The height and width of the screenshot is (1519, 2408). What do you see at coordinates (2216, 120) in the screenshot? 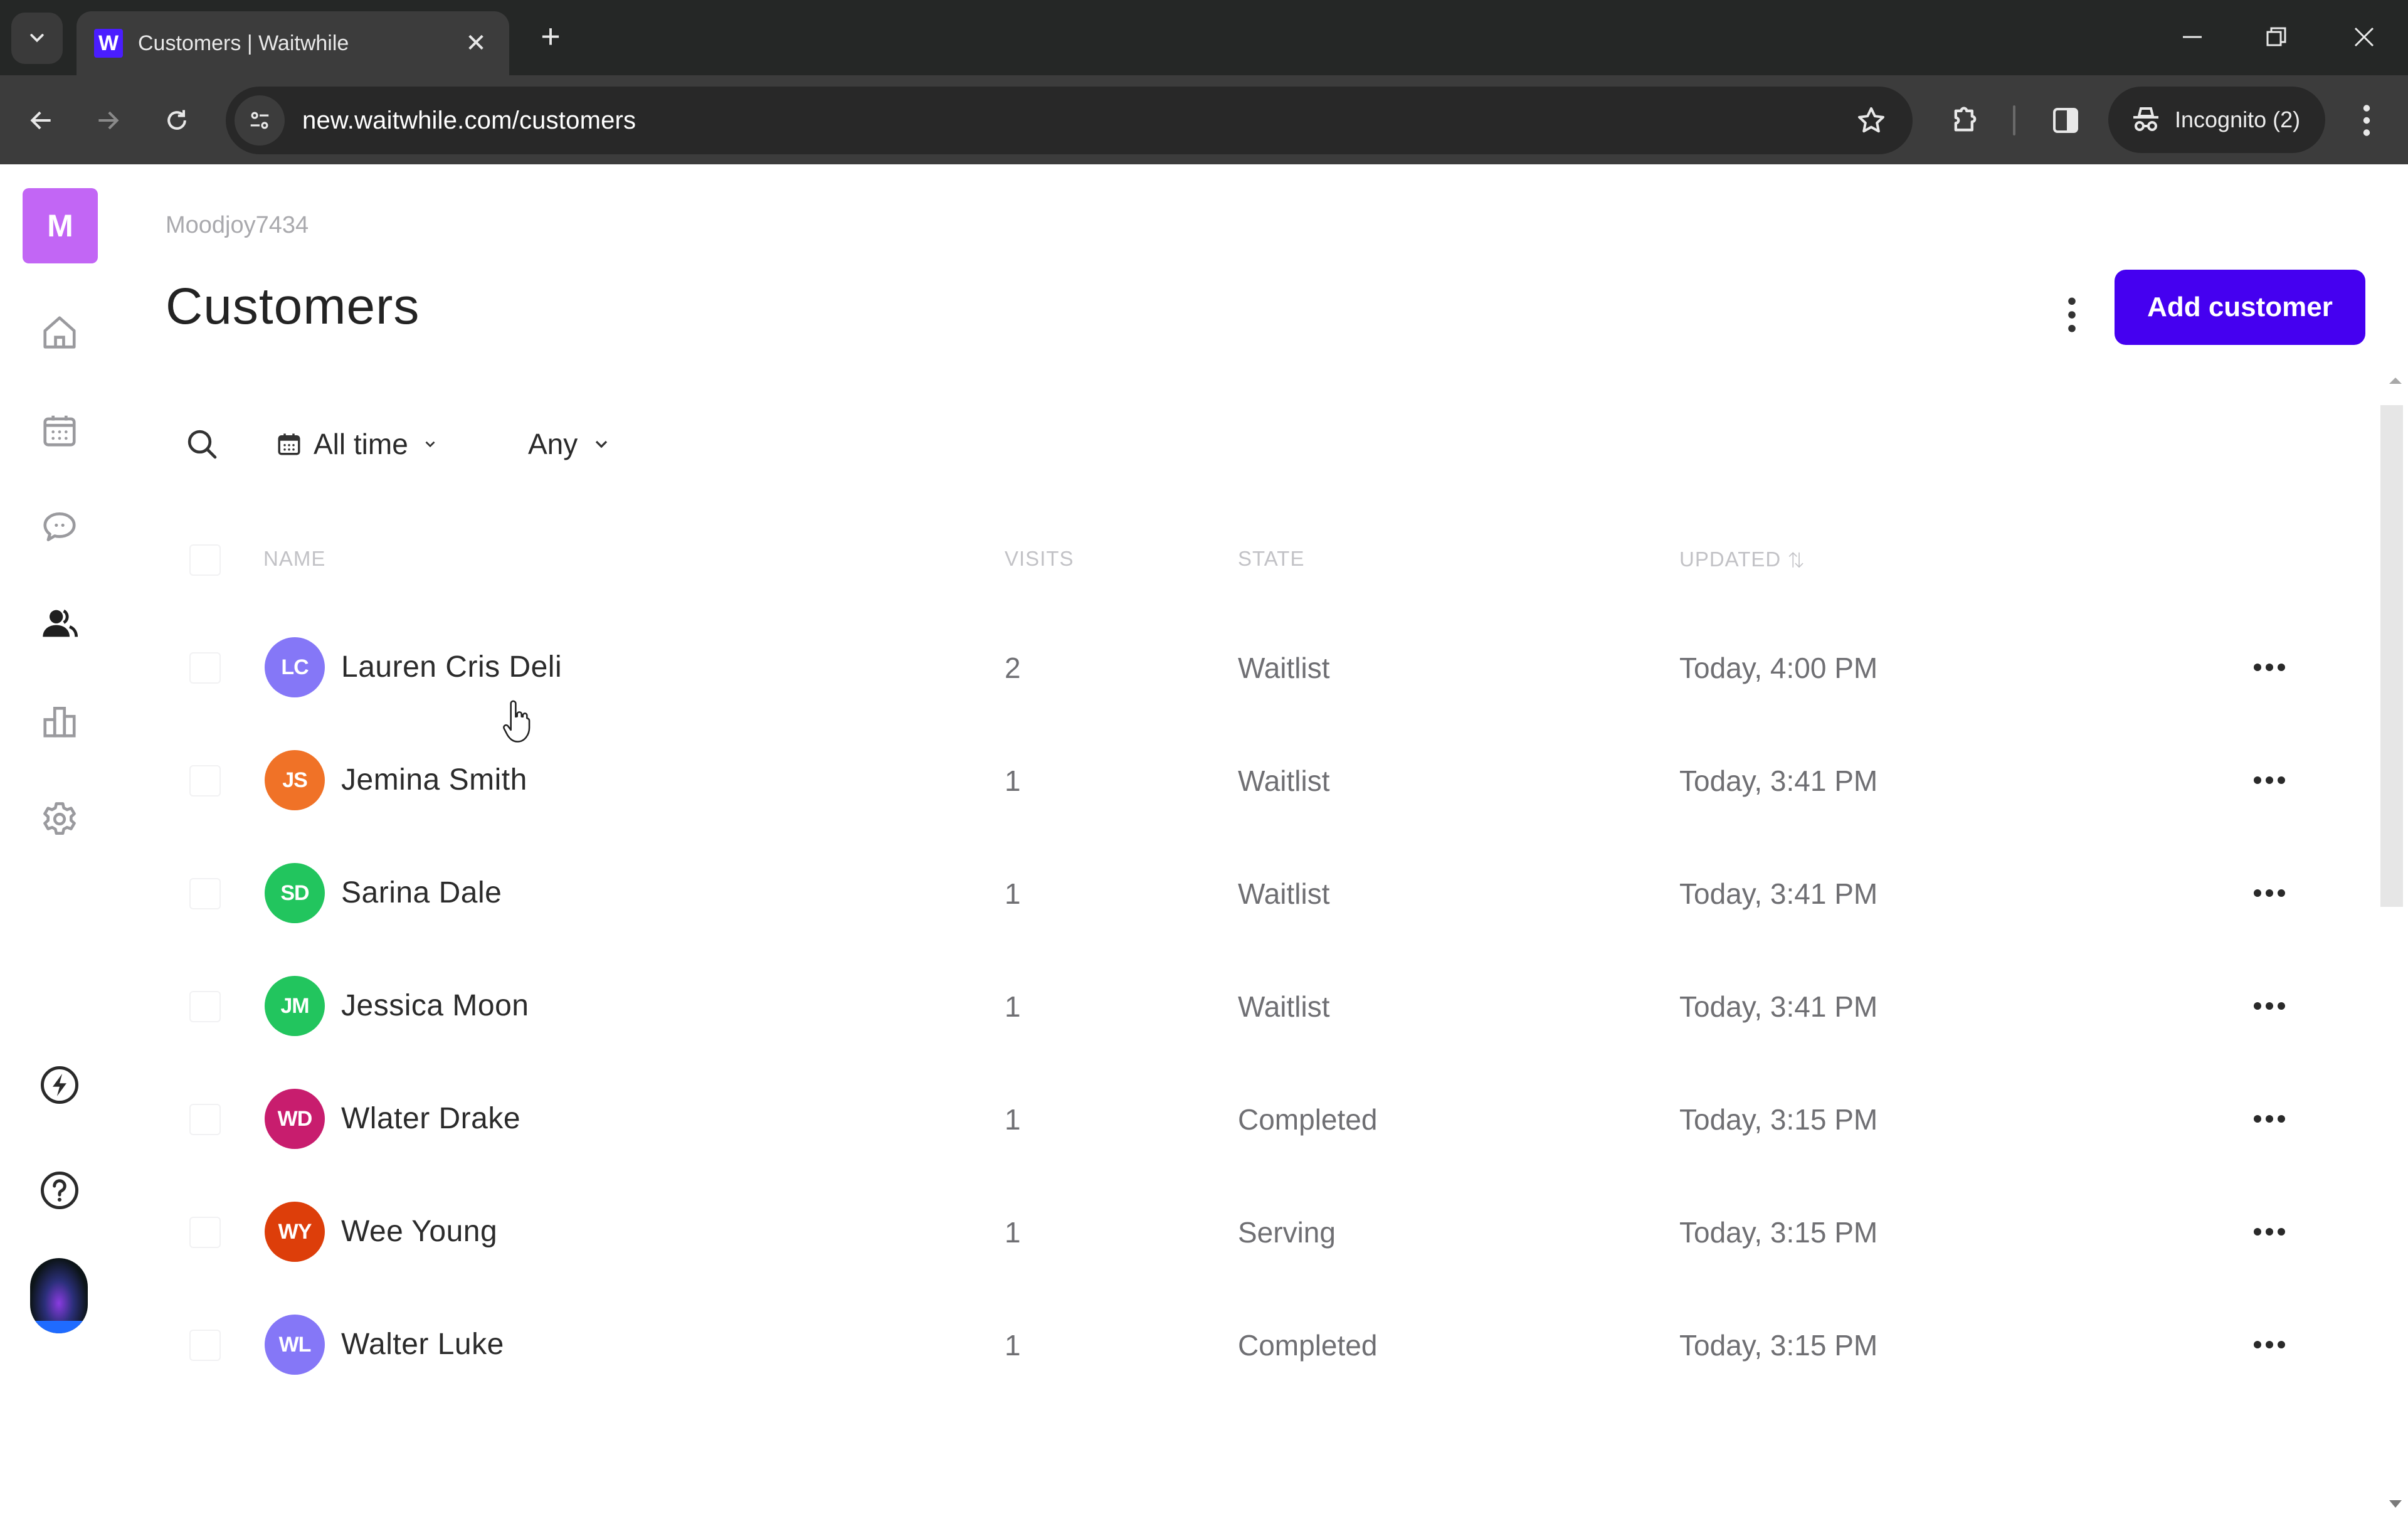
I see `incognito-indicator: Incognito (2)` at bounding box center [2216, 120].